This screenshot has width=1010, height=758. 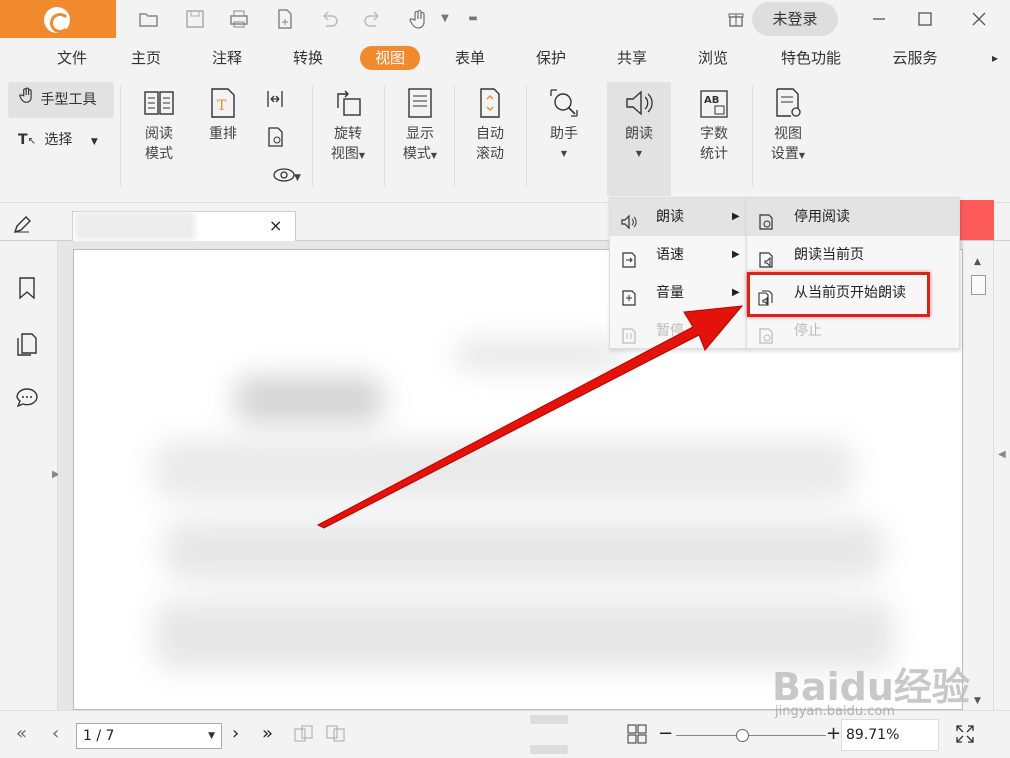 What do you see at coordinates (22, 225) in the screenshot?
I see `pencil-icon` at bounding box center [22, 225].